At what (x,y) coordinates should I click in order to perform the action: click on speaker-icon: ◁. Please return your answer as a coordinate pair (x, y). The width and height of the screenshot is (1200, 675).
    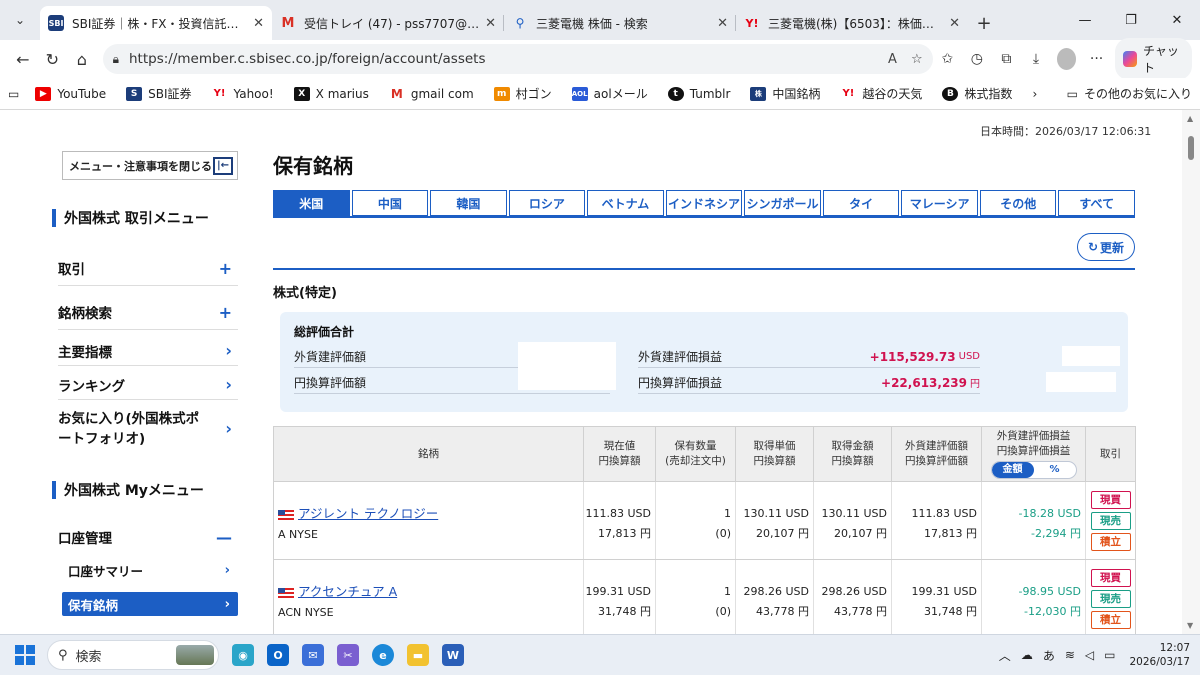
    Looking at the image, I should click on (1089, 655).